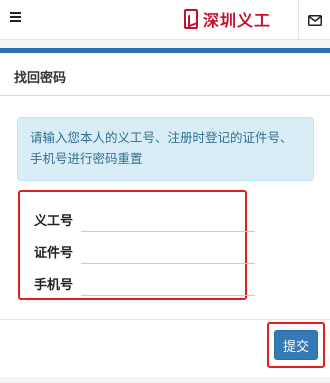 Image resolution: width=330 pixels, height=383 pixels. I want to click on volunteer-id-input, so click(168, 218).